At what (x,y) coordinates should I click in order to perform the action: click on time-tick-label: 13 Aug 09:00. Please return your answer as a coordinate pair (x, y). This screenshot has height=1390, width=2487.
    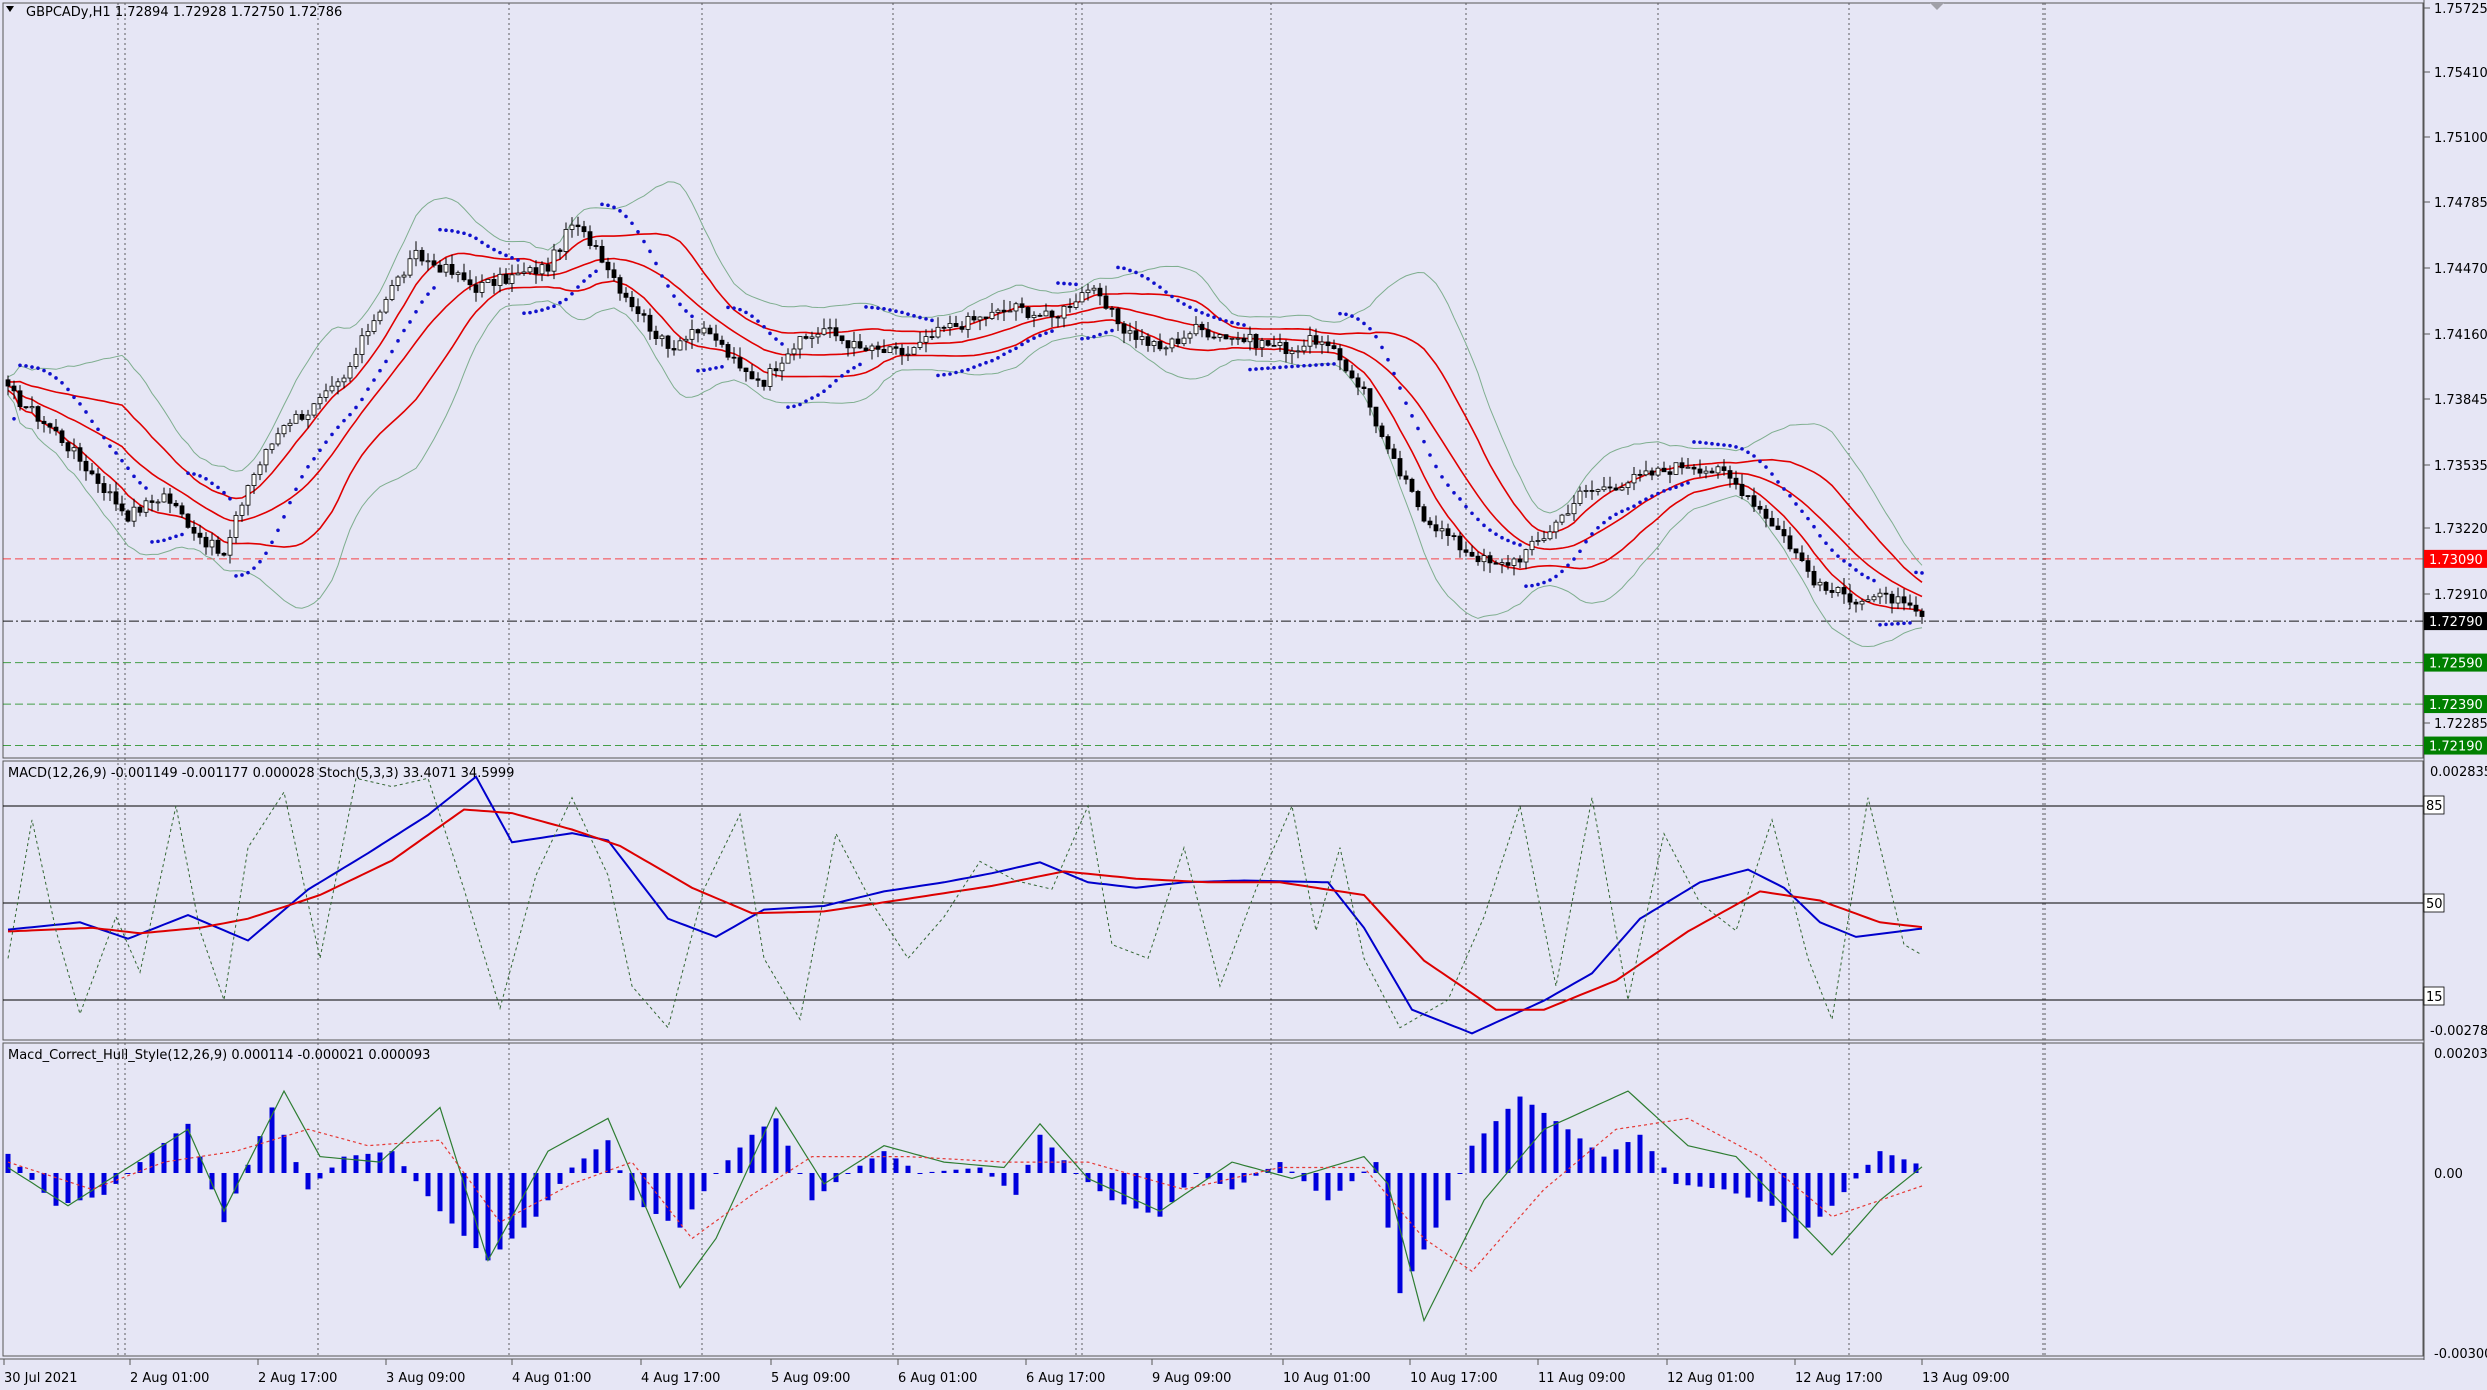
    Looking at the image, I should click on (1966, 1378).